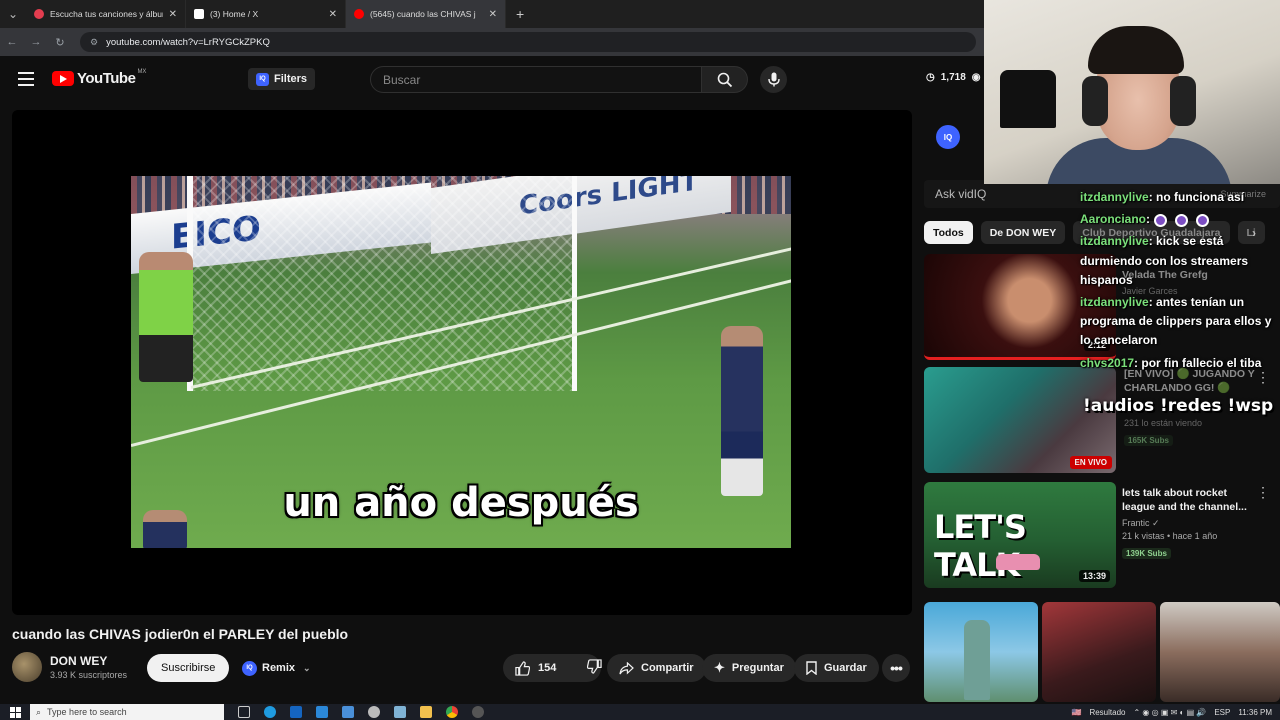 This screenshot has height=720, width=1280. I want to click on tab-list-icon: ⌄, so click(13, 14).